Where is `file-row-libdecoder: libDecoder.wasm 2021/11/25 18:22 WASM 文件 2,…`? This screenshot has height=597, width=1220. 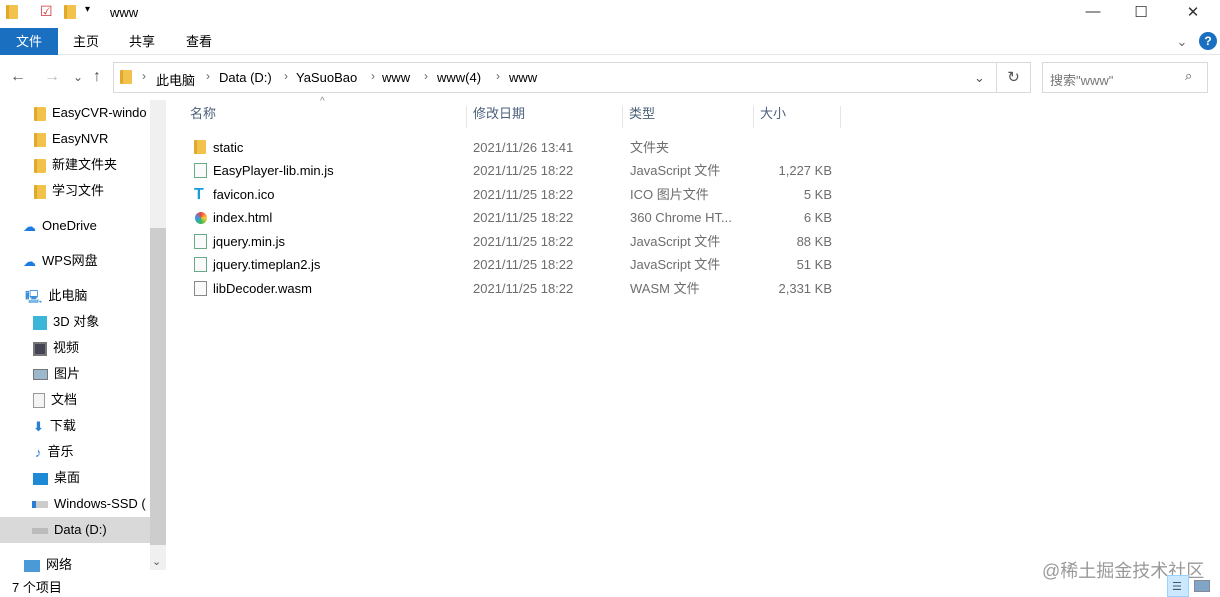
file-row-libdecoder: libDecoder.wasm 2021/11/25 18:22 WASM 文件 2,… is located at coordinates (511, 288).